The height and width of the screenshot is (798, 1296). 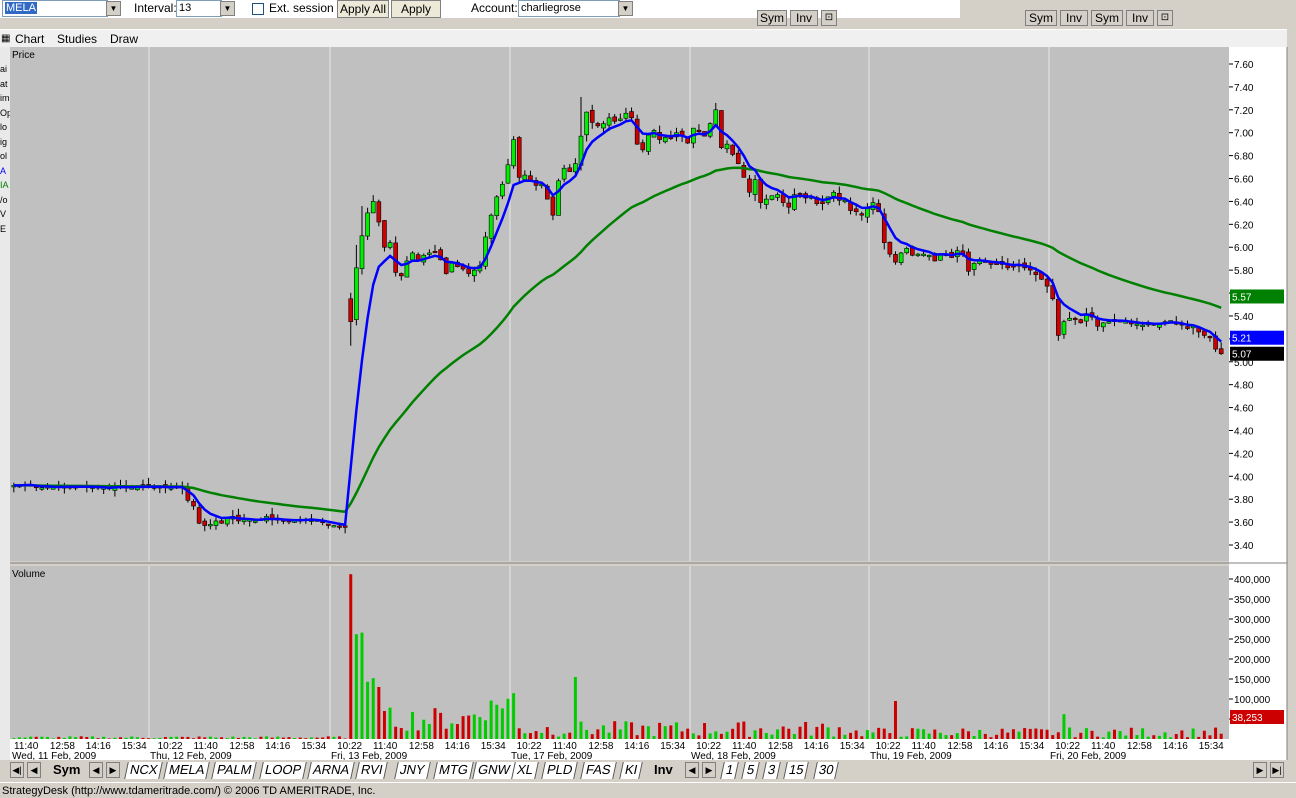 I want to click on inv-button-2: Inv, so click(x=1074, y=18).